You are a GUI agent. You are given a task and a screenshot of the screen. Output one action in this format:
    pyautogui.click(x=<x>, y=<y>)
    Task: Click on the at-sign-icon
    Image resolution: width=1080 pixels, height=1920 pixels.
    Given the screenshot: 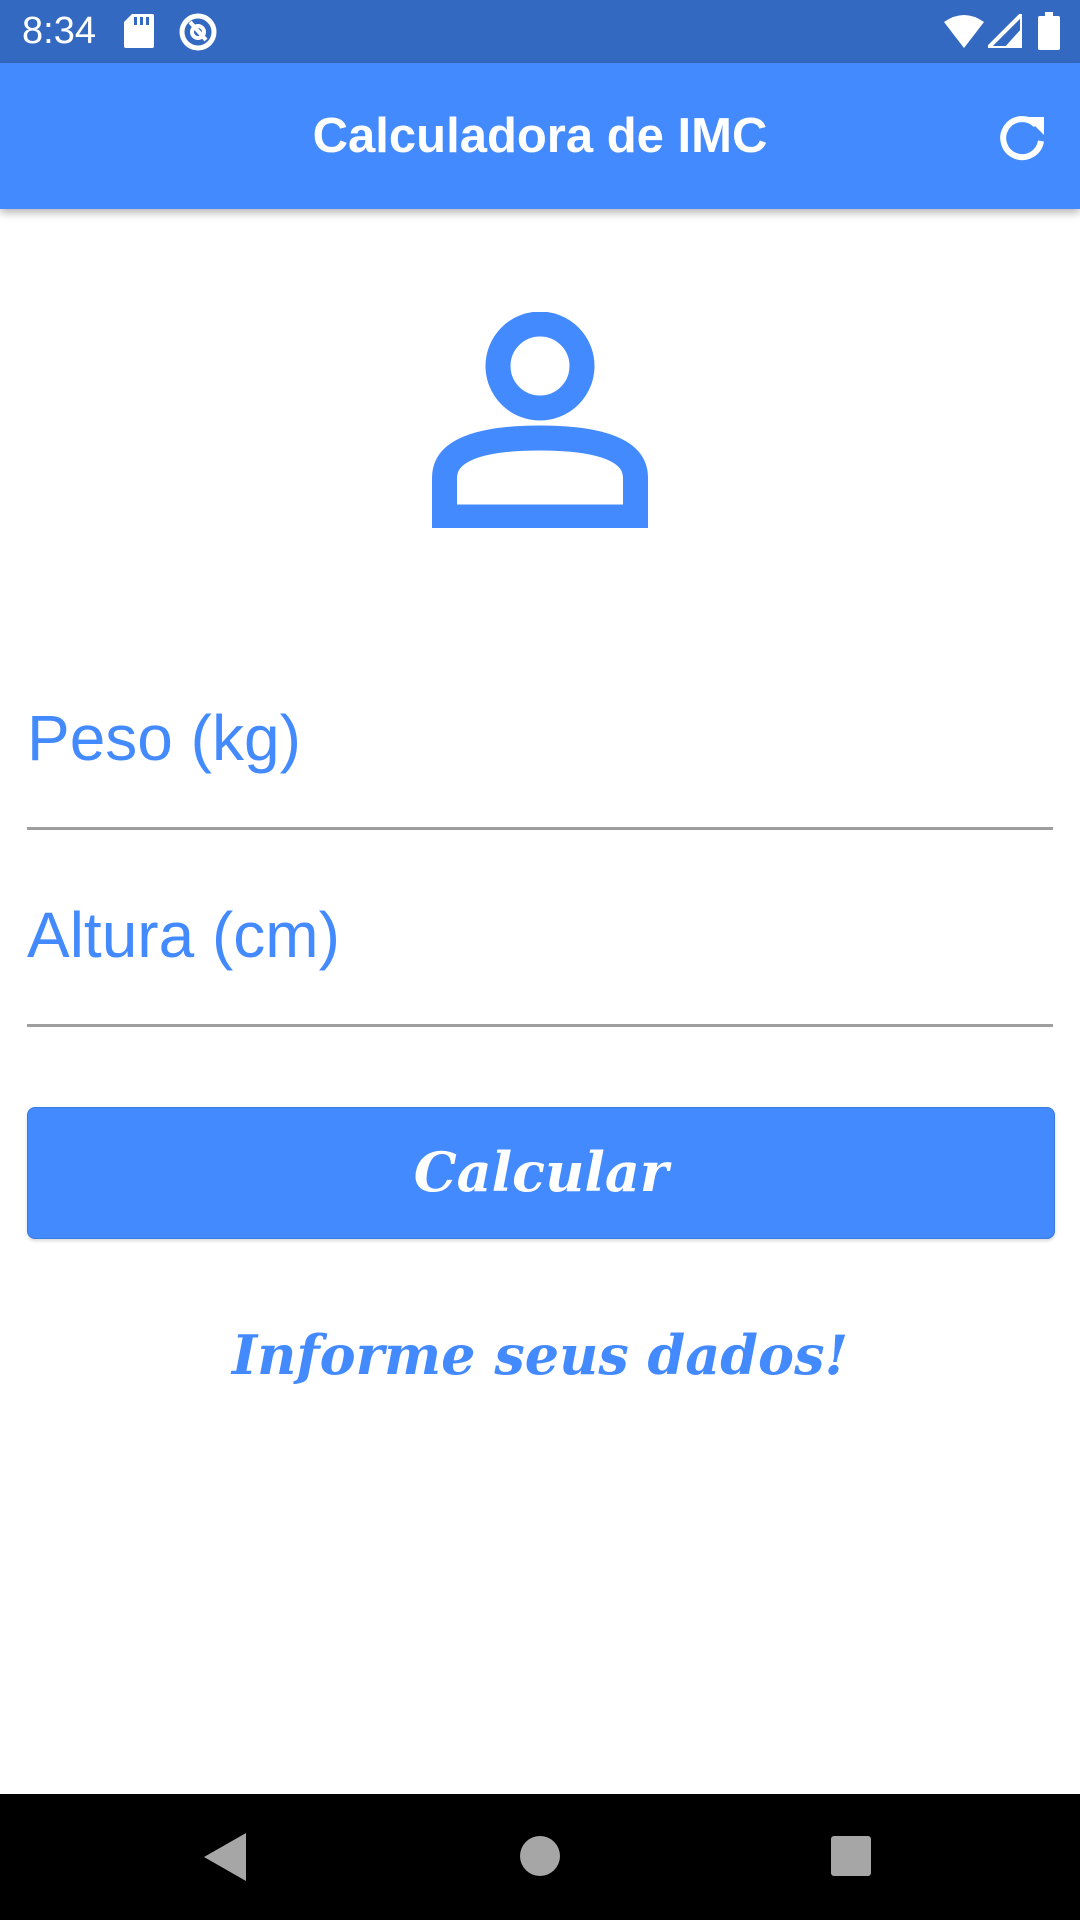 What is the action you would take?
    pyautogui.click(x=198, y=32)
    